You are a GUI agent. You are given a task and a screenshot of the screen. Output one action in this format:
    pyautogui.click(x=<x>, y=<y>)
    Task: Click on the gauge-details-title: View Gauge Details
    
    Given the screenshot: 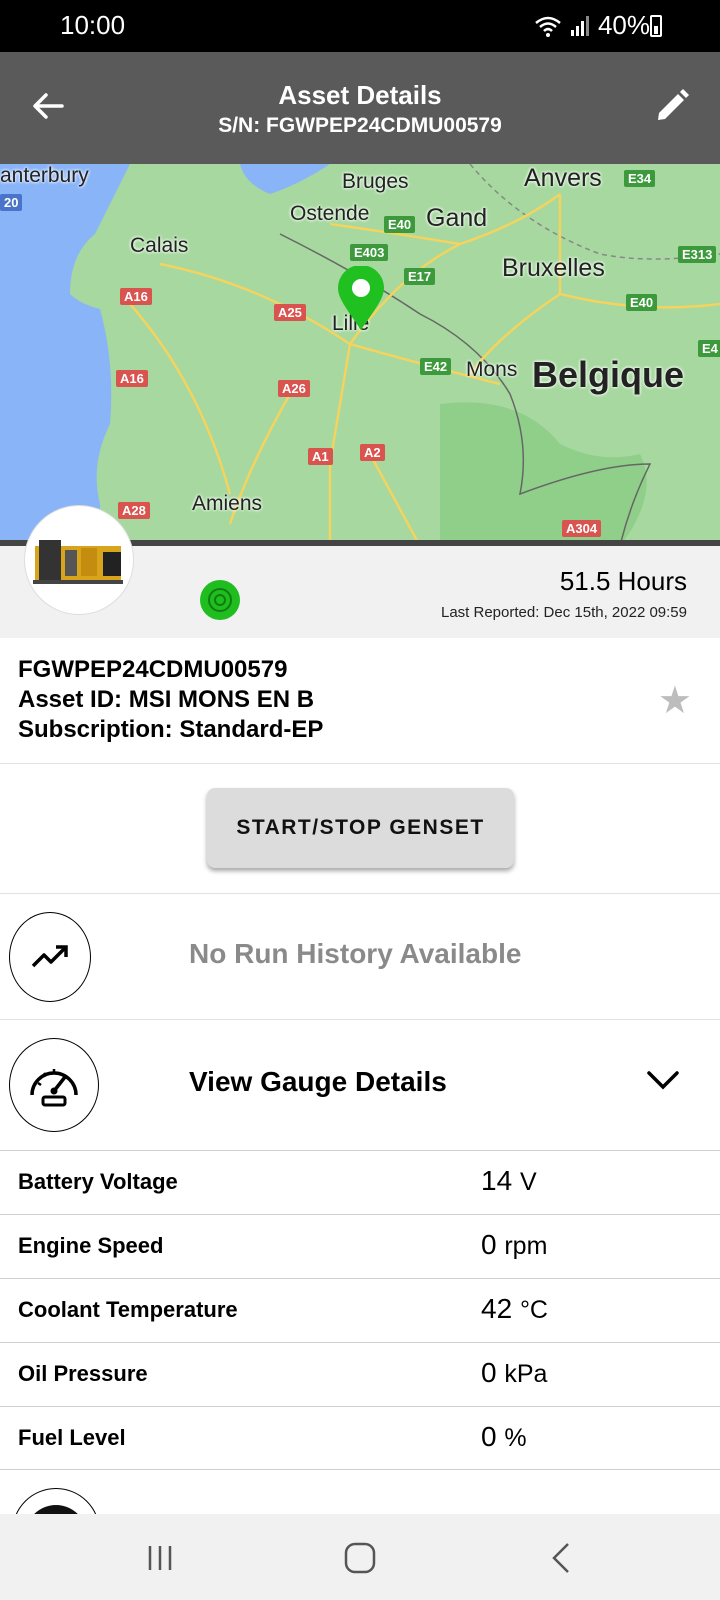 What is the action you would take?
    pyautogui.click(x=318, y=1081)
    